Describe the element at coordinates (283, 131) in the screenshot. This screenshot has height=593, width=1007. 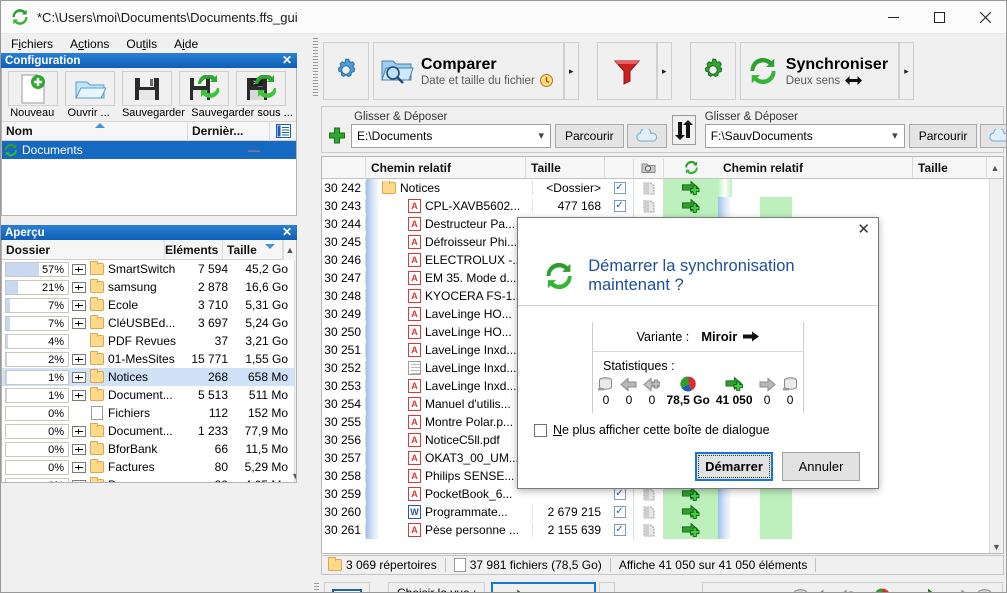
I see `config-col-options` at that location.